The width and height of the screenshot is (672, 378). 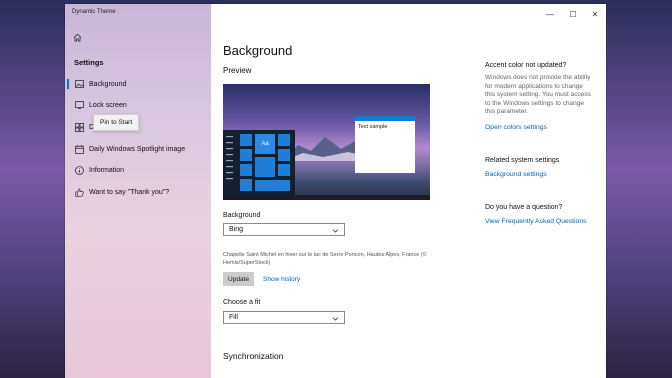 What do you see at coordinates (242, 215) in the screenshot?
I see `background-label: Background` at bounding box center [242, 215].